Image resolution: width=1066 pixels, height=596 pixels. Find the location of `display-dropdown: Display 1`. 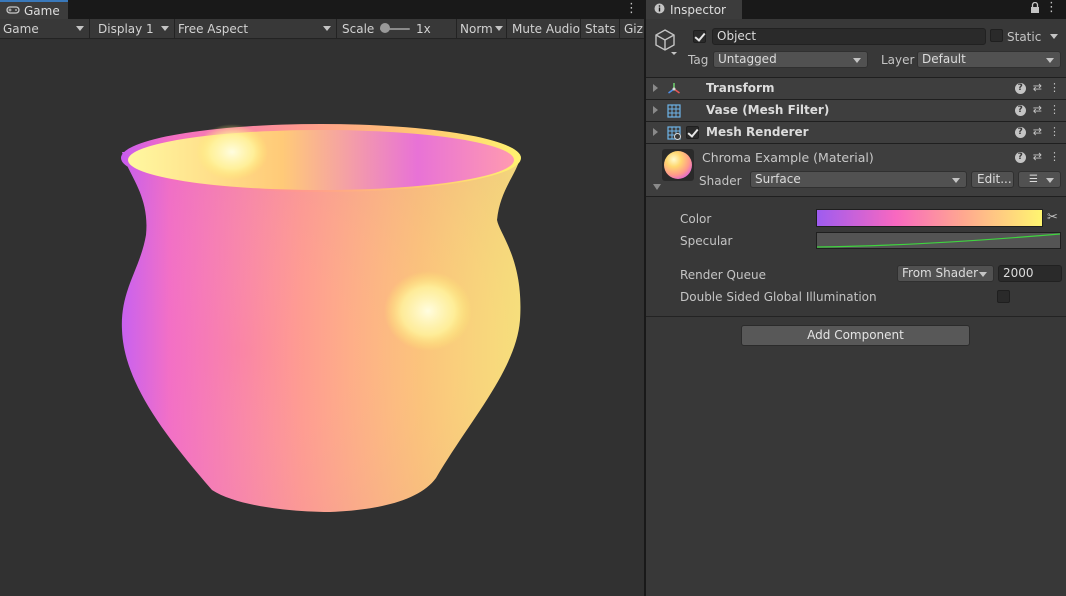

display-dropdown: Display 1 is located at coordinates (132, 28).